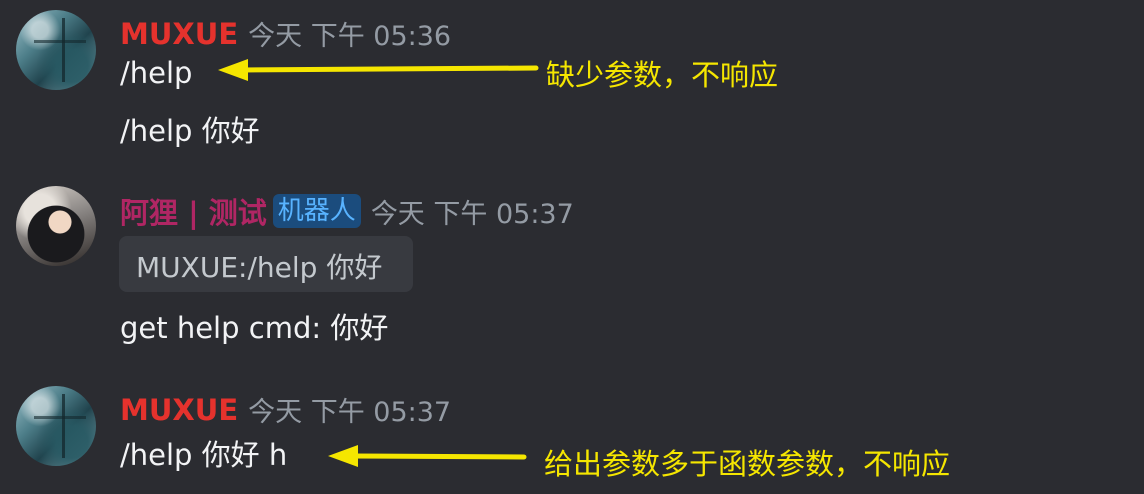 The image size is (1144, 494). Describe the element at coordinates (349, 33) in the screenshot. I see `message-timestamp: 今天 下午 05:36` at that location.